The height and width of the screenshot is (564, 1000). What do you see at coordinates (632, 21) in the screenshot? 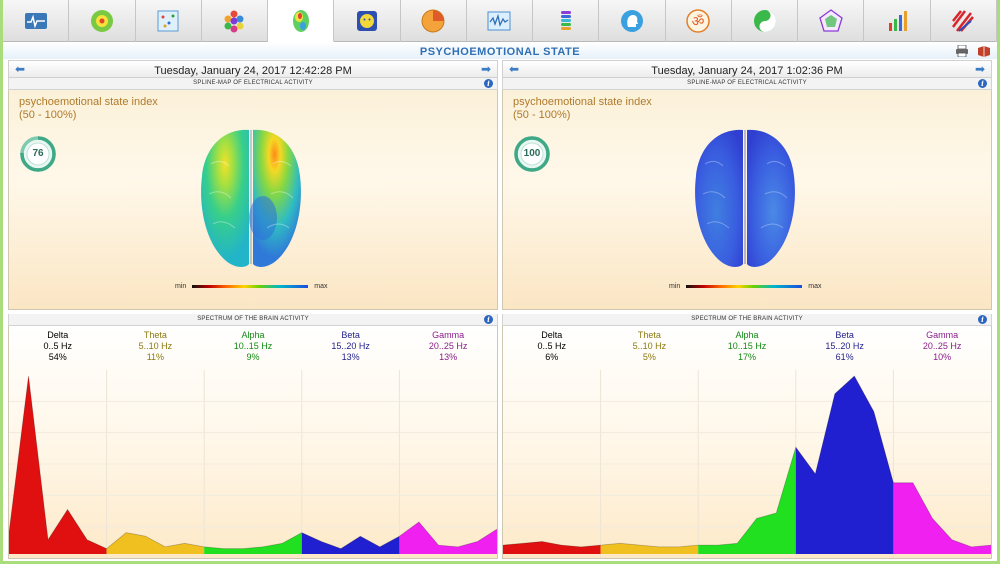
I see `tool-head-profile` at bounding box center [632, 21].